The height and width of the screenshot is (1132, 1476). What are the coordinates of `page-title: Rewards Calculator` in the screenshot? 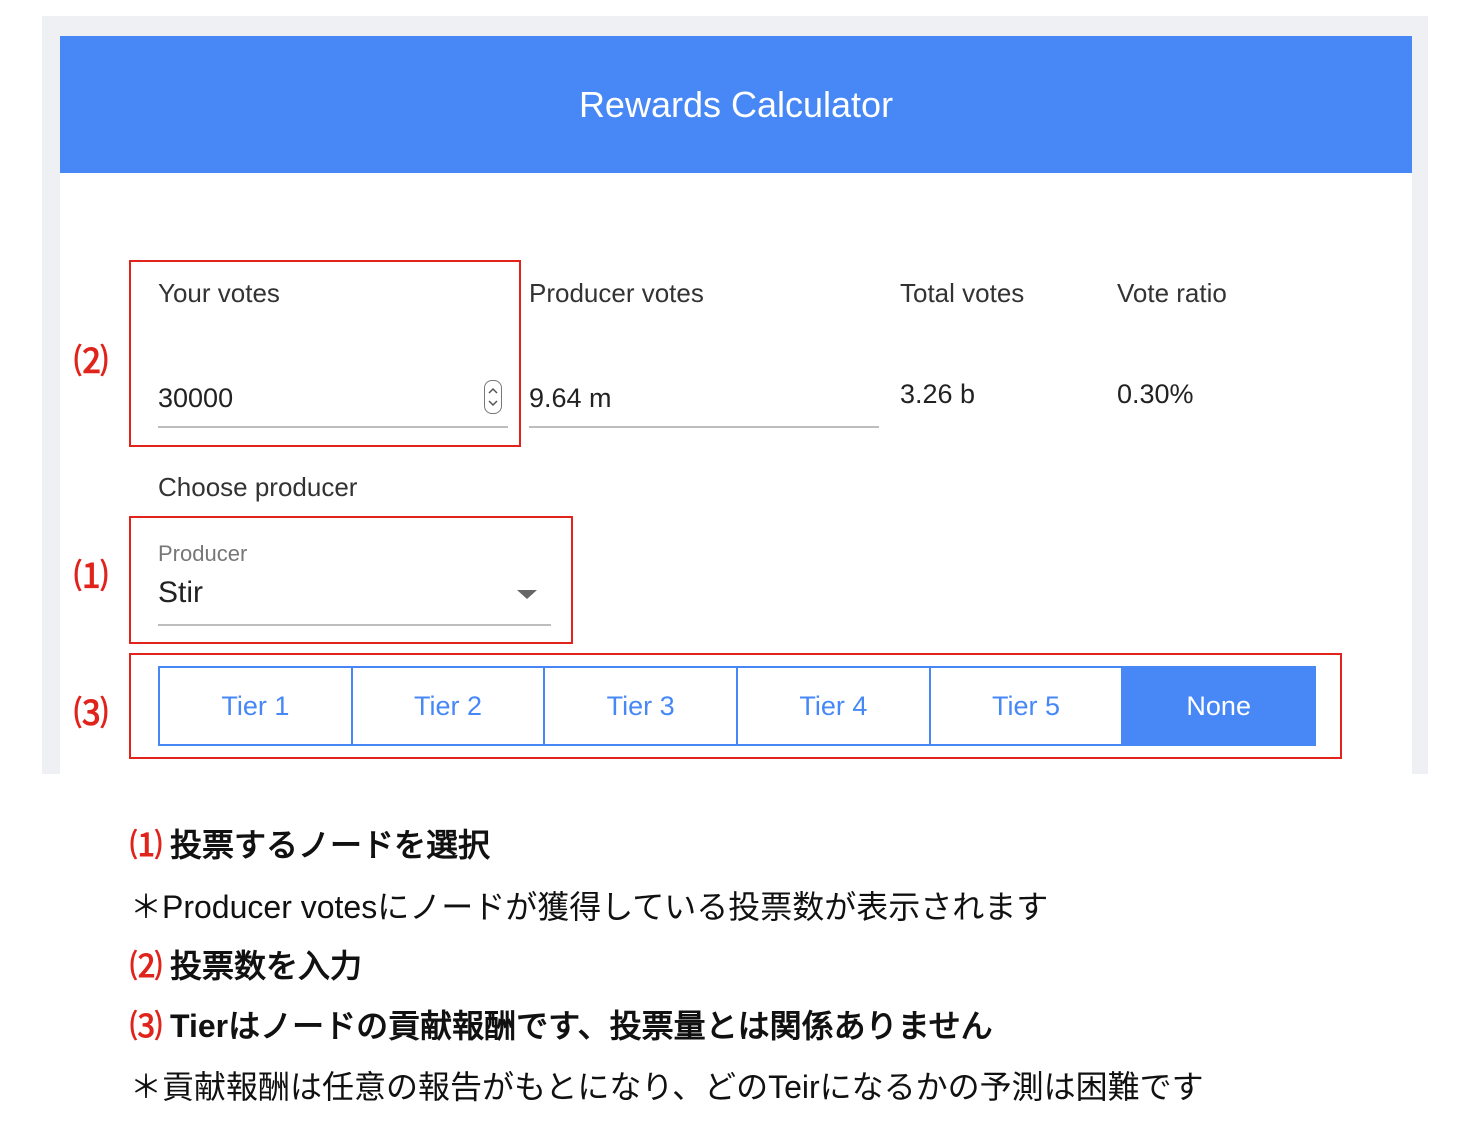 It's located at (736, 104).